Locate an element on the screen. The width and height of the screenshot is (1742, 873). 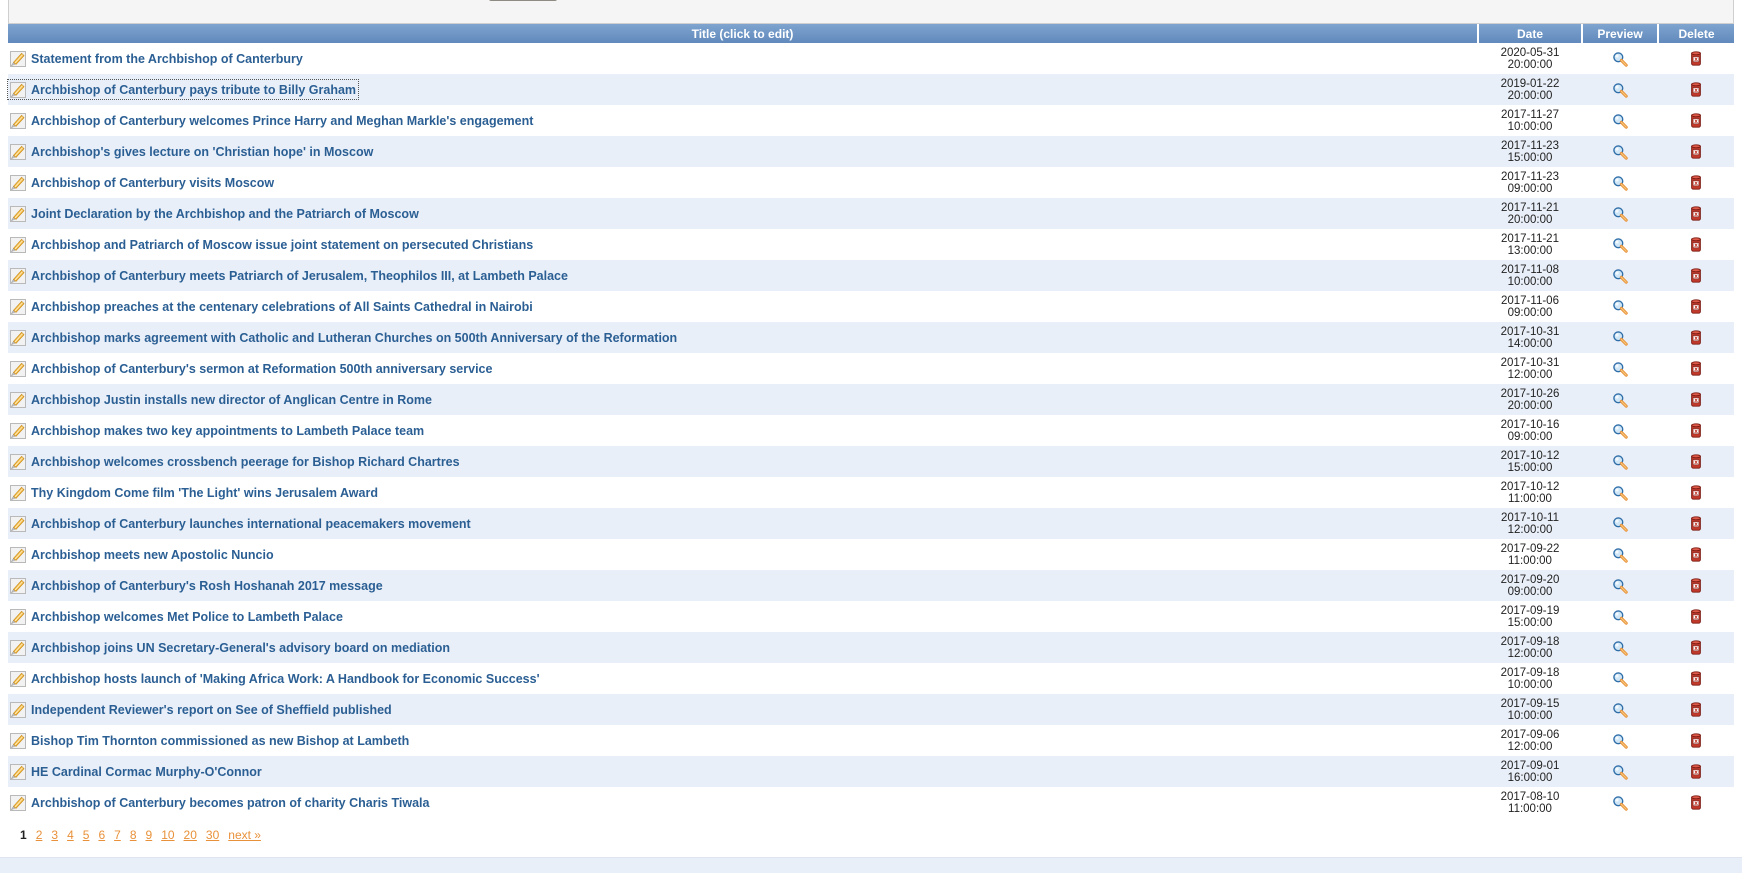
pagination-page-link: 2 is located at coordinates (39, 835).